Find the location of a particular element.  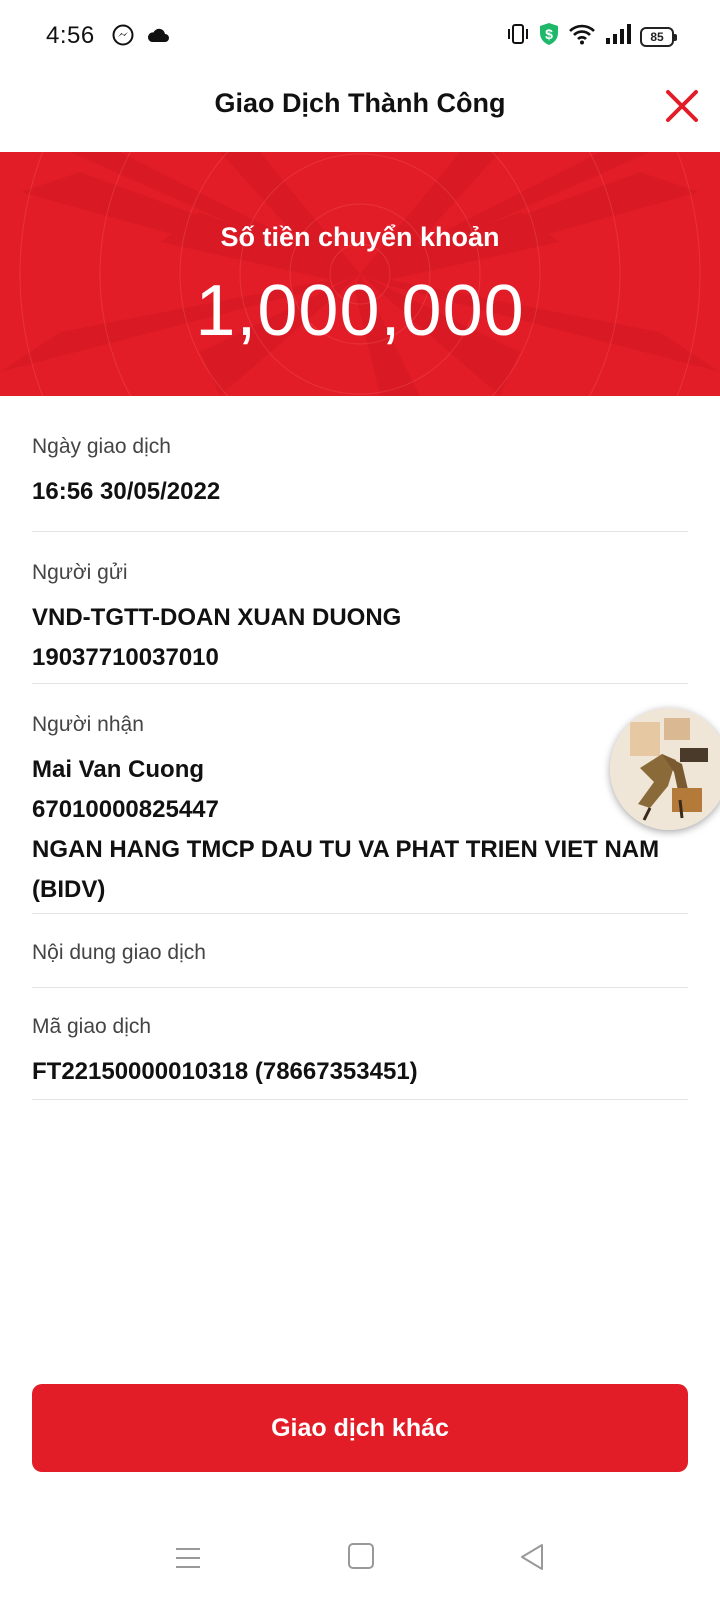

recipient-label: Người nhận is located at coordinates (88, 724).